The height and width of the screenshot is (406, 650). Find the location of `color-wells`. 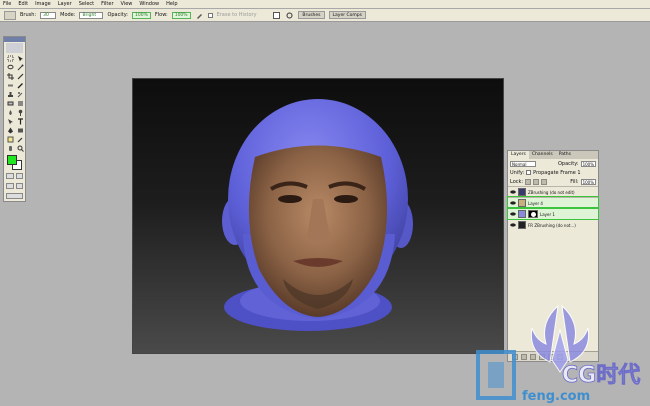

color-wells is located at coordinates (14, 163).